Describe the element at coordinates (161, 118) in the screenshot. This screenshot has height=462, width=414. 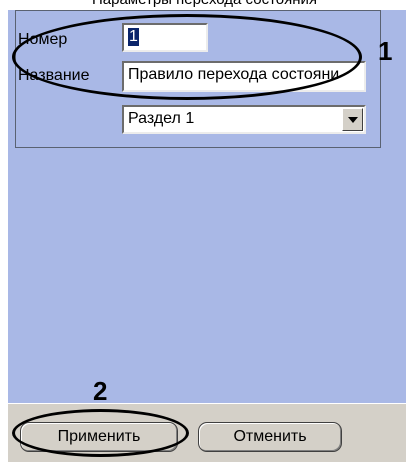
I see `section-value: Раздел 1` at that location.